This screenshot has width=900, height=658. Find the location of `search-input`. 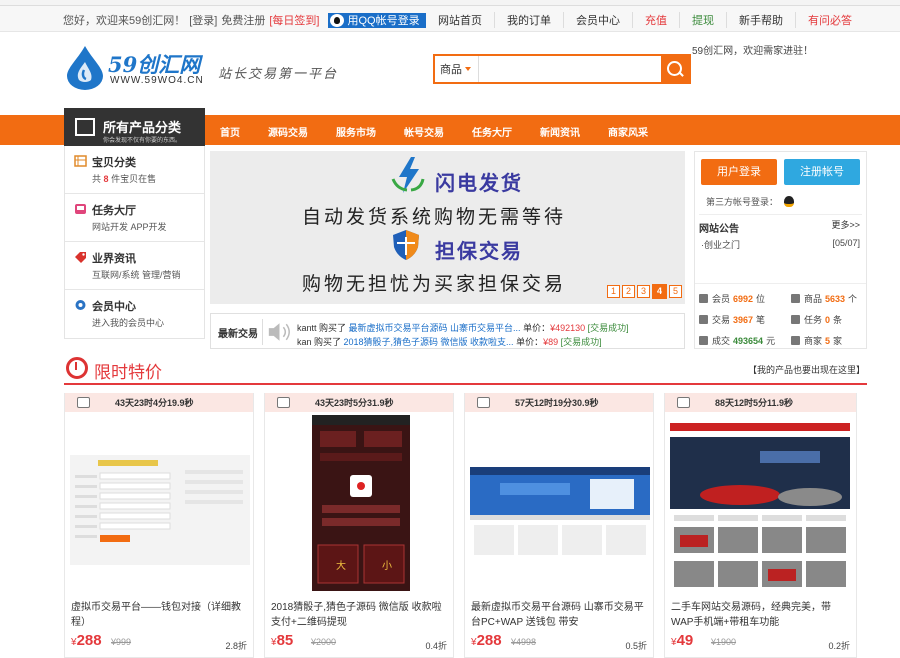

search-input is located at coordinates (570, 69).